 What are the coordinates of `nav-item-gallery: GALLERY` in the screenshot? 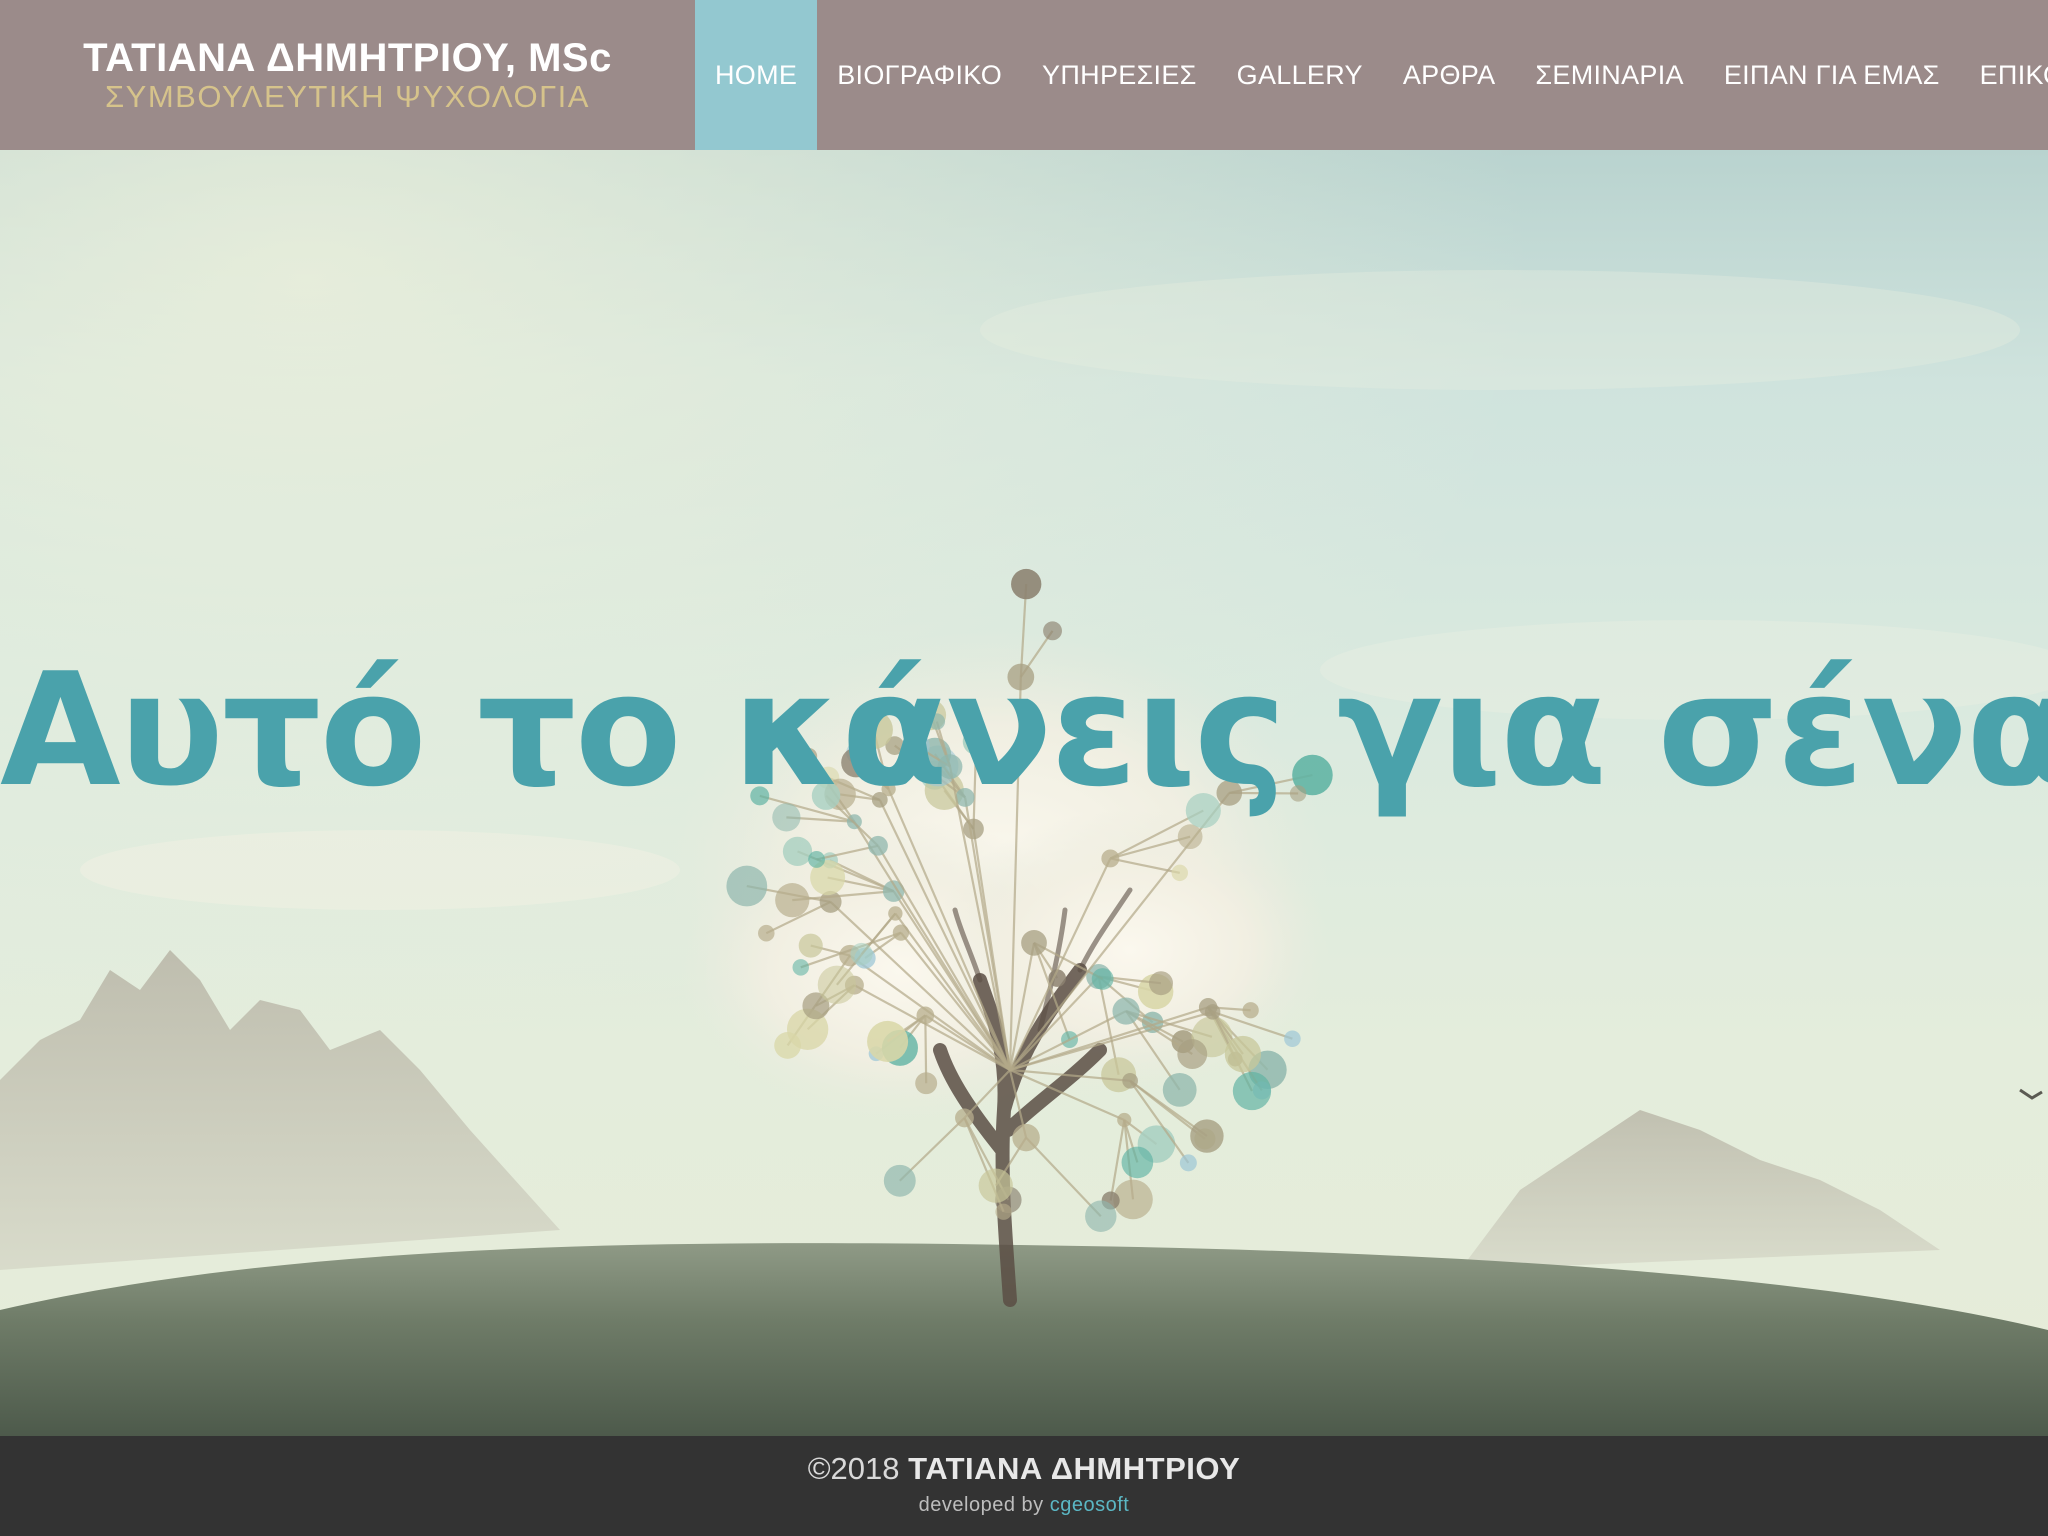 It's located at (1300, 75).